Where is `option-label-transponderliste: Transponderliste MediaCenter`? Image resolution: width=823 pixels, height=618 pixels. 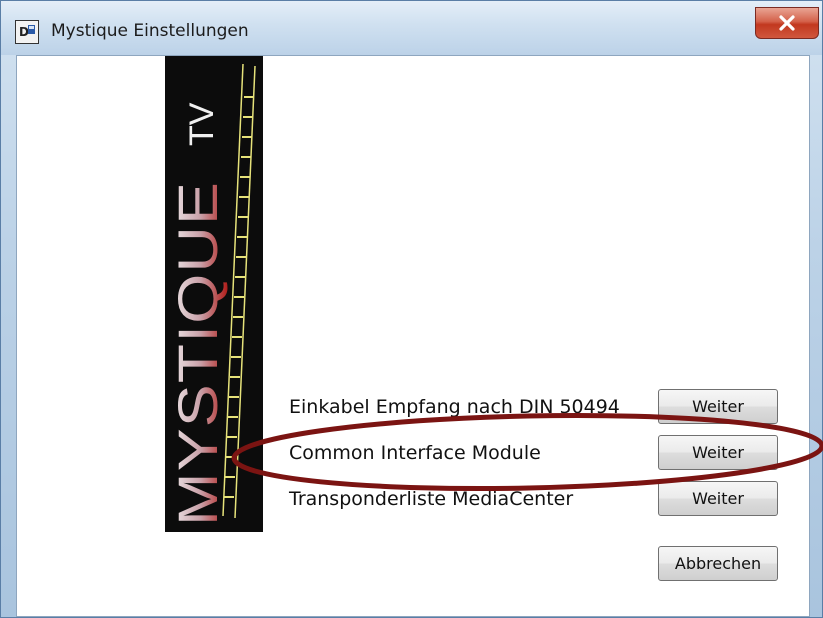 option-label-transponderliste: Transponderliste MediaCenter is located at coordinates (431, 499).